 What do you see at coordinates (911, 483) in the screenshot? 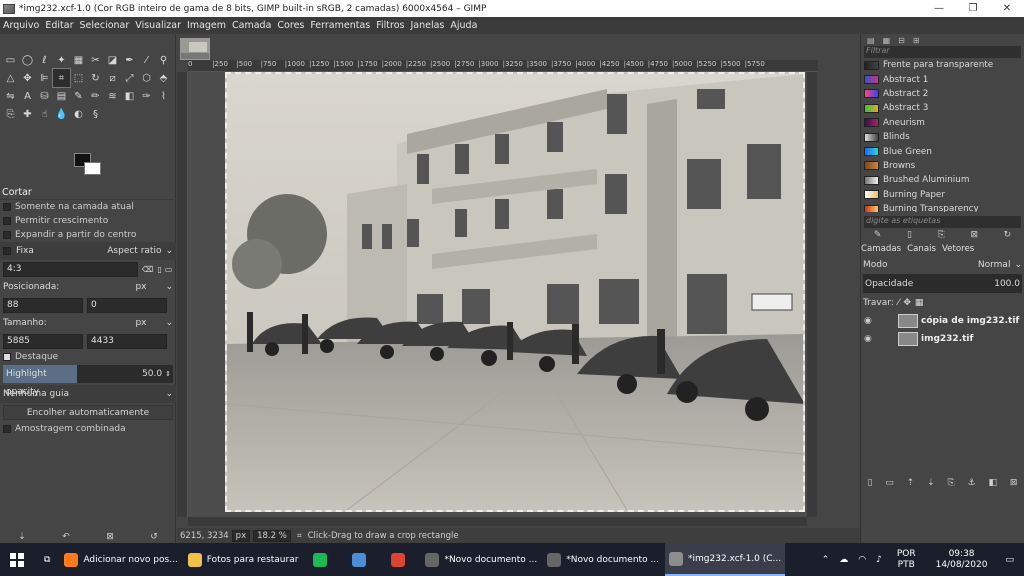
I see `raise-layer-icon: ⇡` at bounding box center [911, 483].